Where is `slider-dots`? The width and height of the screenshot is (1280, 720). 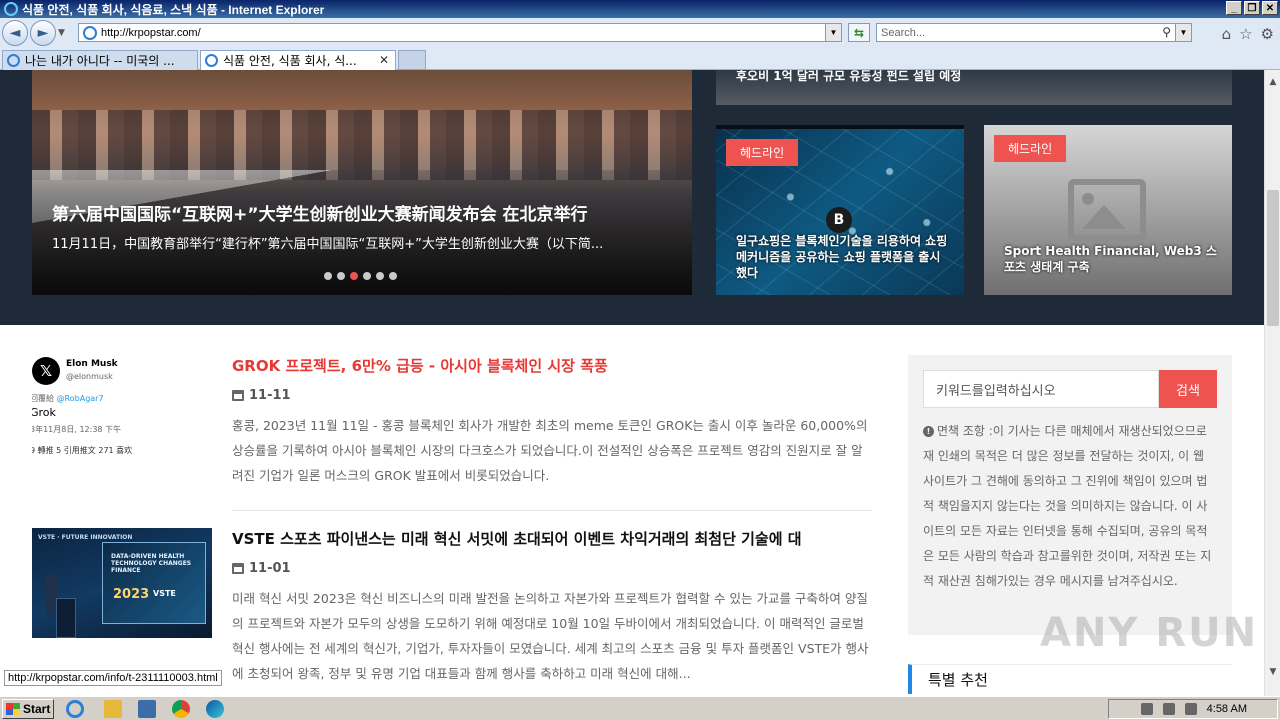 slider-dots is located at coordinates (360, 276).